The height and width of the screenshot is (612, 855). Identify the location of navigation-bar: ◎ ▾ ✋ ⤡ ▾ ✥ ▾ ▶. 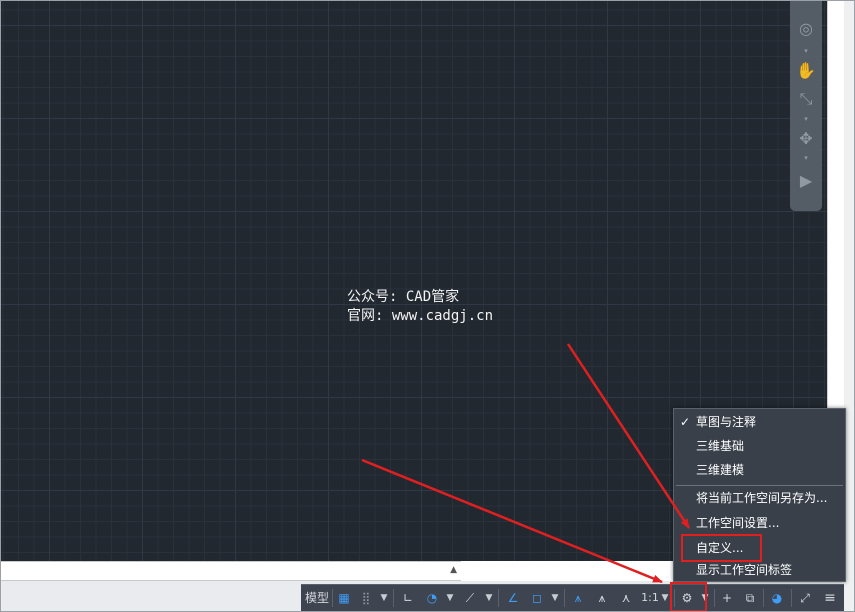
(806, 106).